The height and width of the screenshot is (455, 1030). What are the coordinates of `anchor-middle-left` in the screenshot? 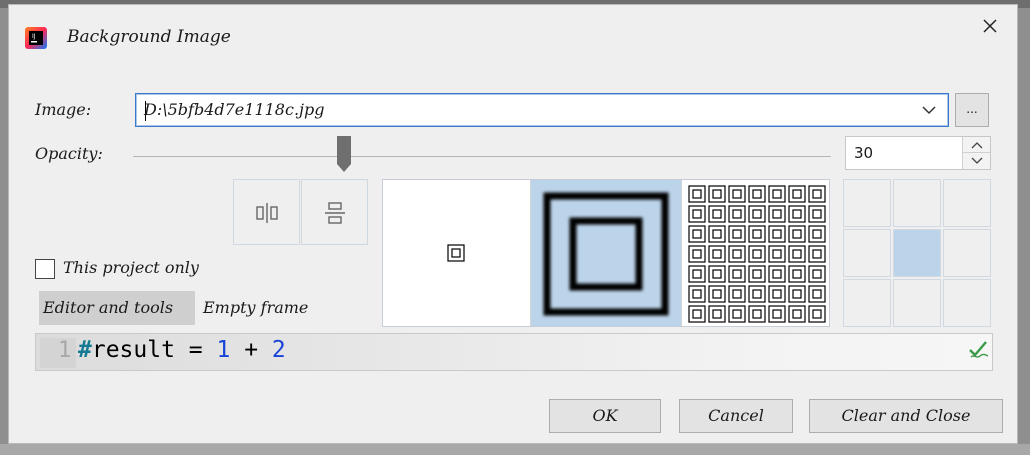 It's located at (867, 253).